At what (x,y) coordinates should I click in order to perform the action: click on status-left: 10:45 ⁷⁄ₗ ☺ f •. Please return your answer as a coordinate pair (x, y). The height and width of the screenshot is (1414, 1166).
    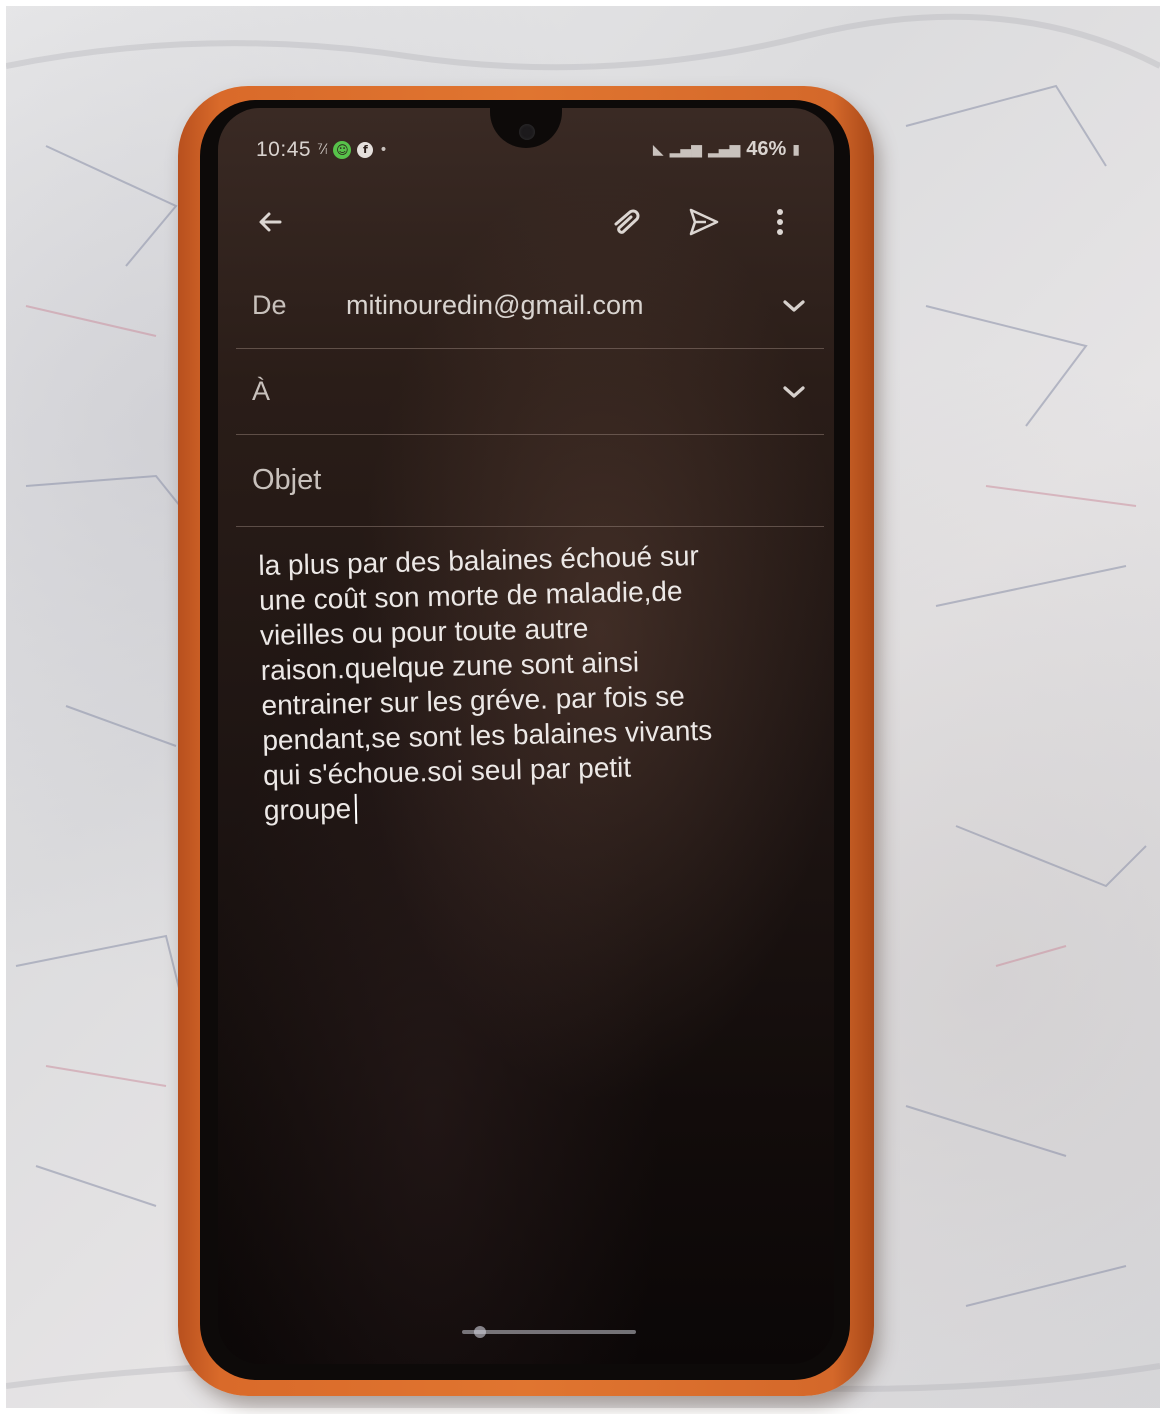
    Looking at the image, I should click on (322, 150).